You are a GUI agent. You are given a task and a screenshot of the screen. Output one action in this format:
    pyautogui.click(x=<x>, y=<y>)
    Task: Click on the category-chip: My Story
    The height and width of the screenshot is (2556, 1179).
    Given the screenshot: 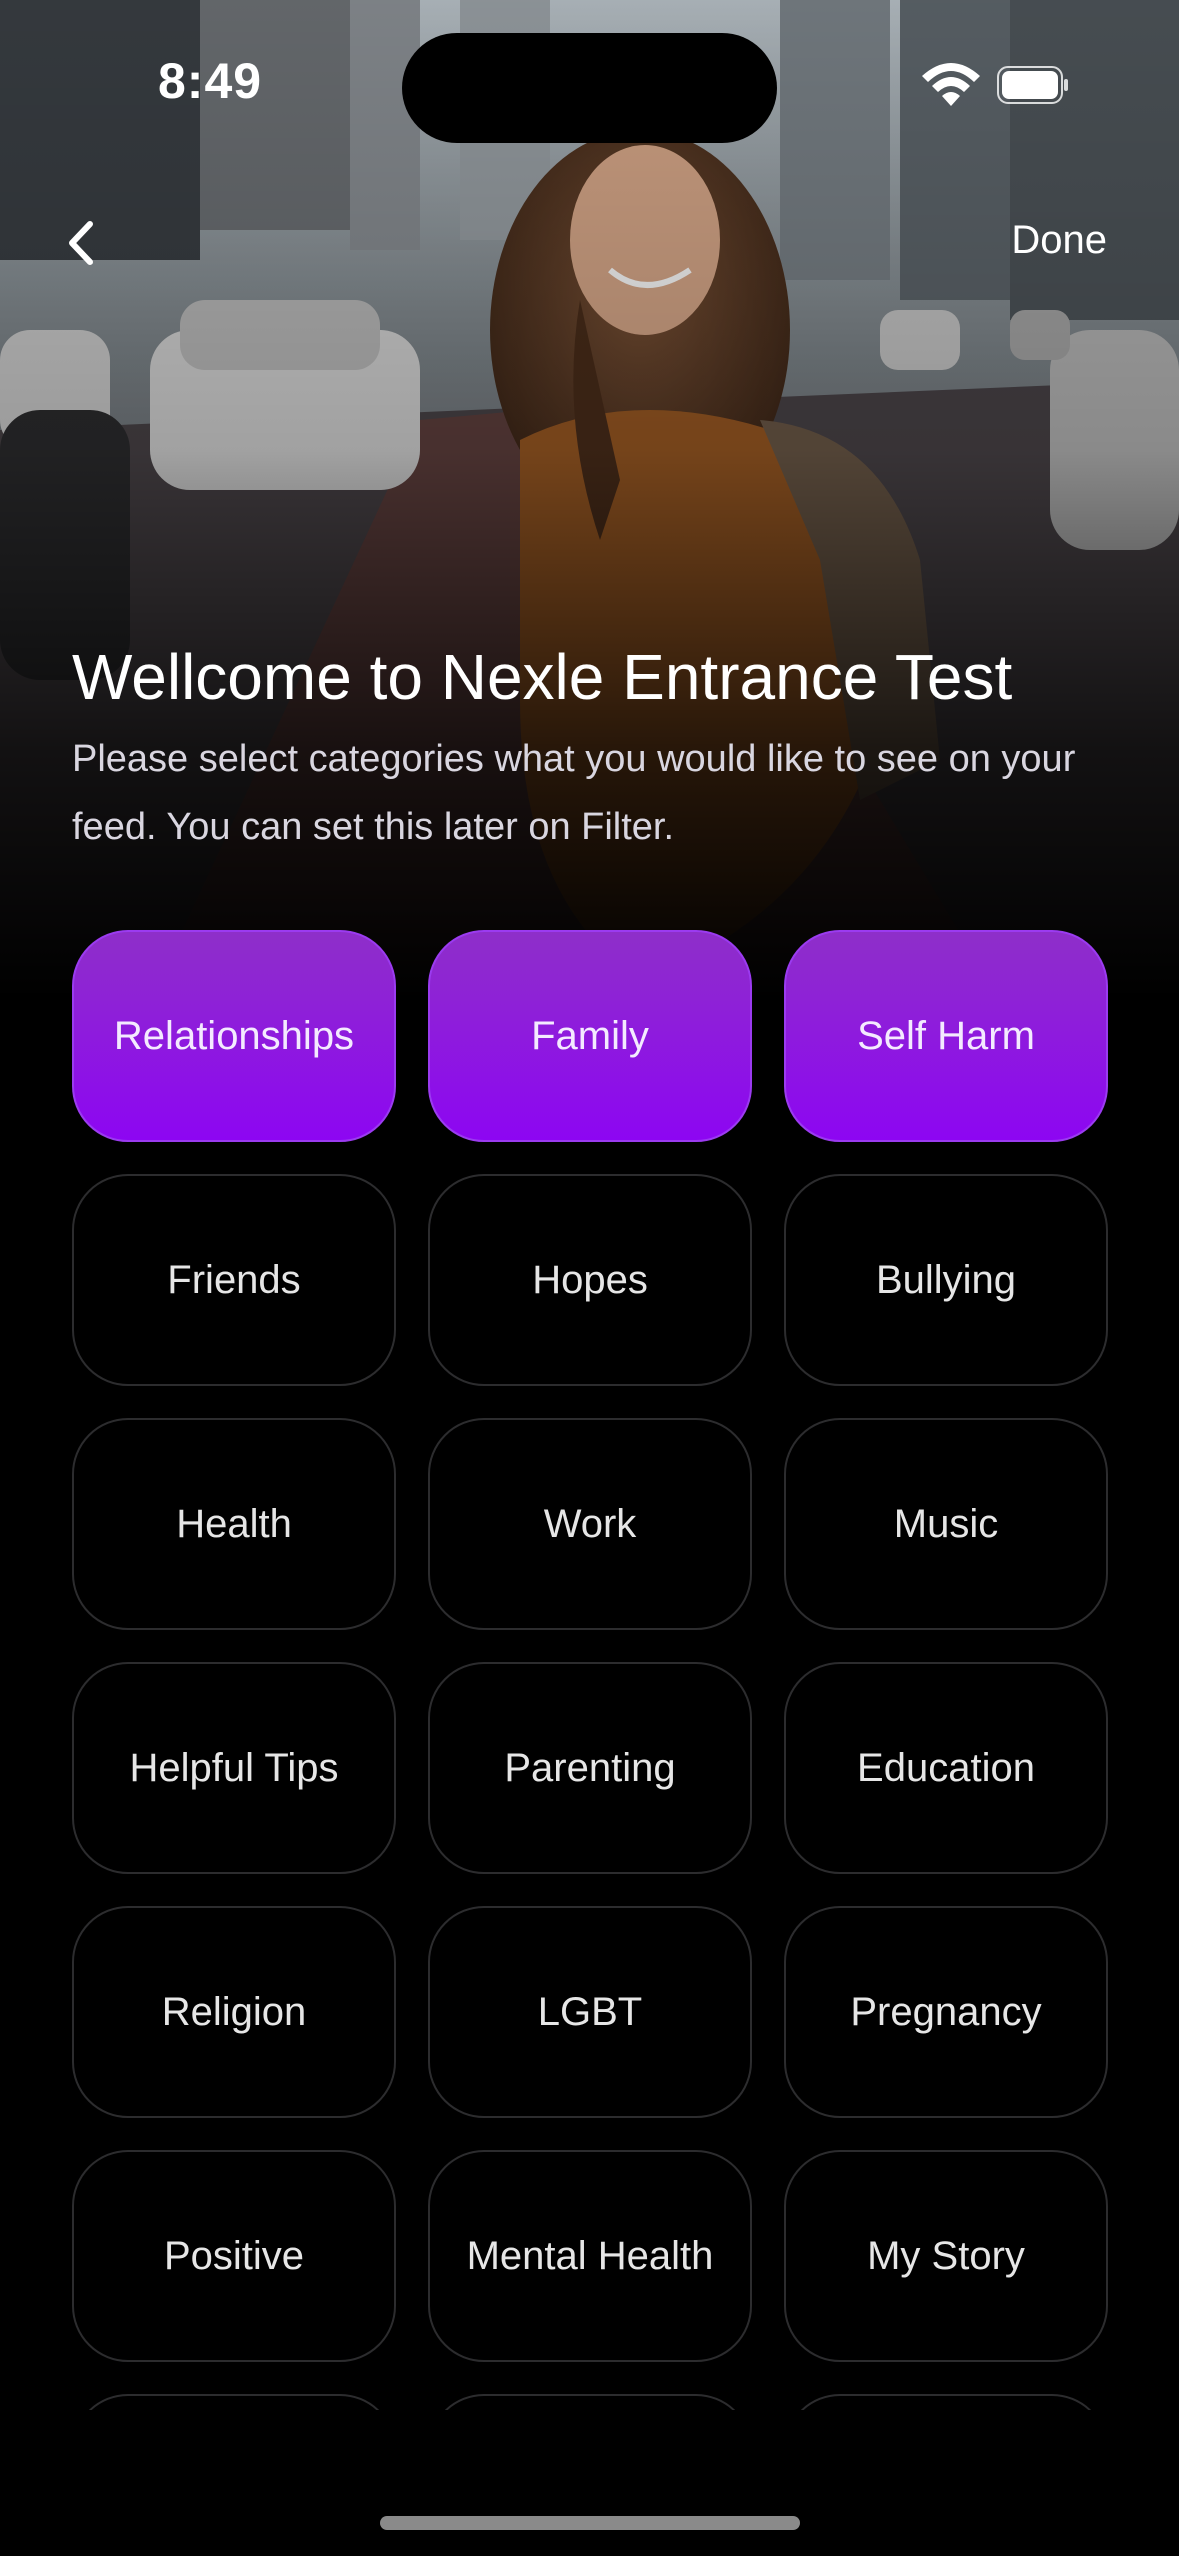 What is the action you would take?
    pyautogui.click(x=946, y=2256)
    